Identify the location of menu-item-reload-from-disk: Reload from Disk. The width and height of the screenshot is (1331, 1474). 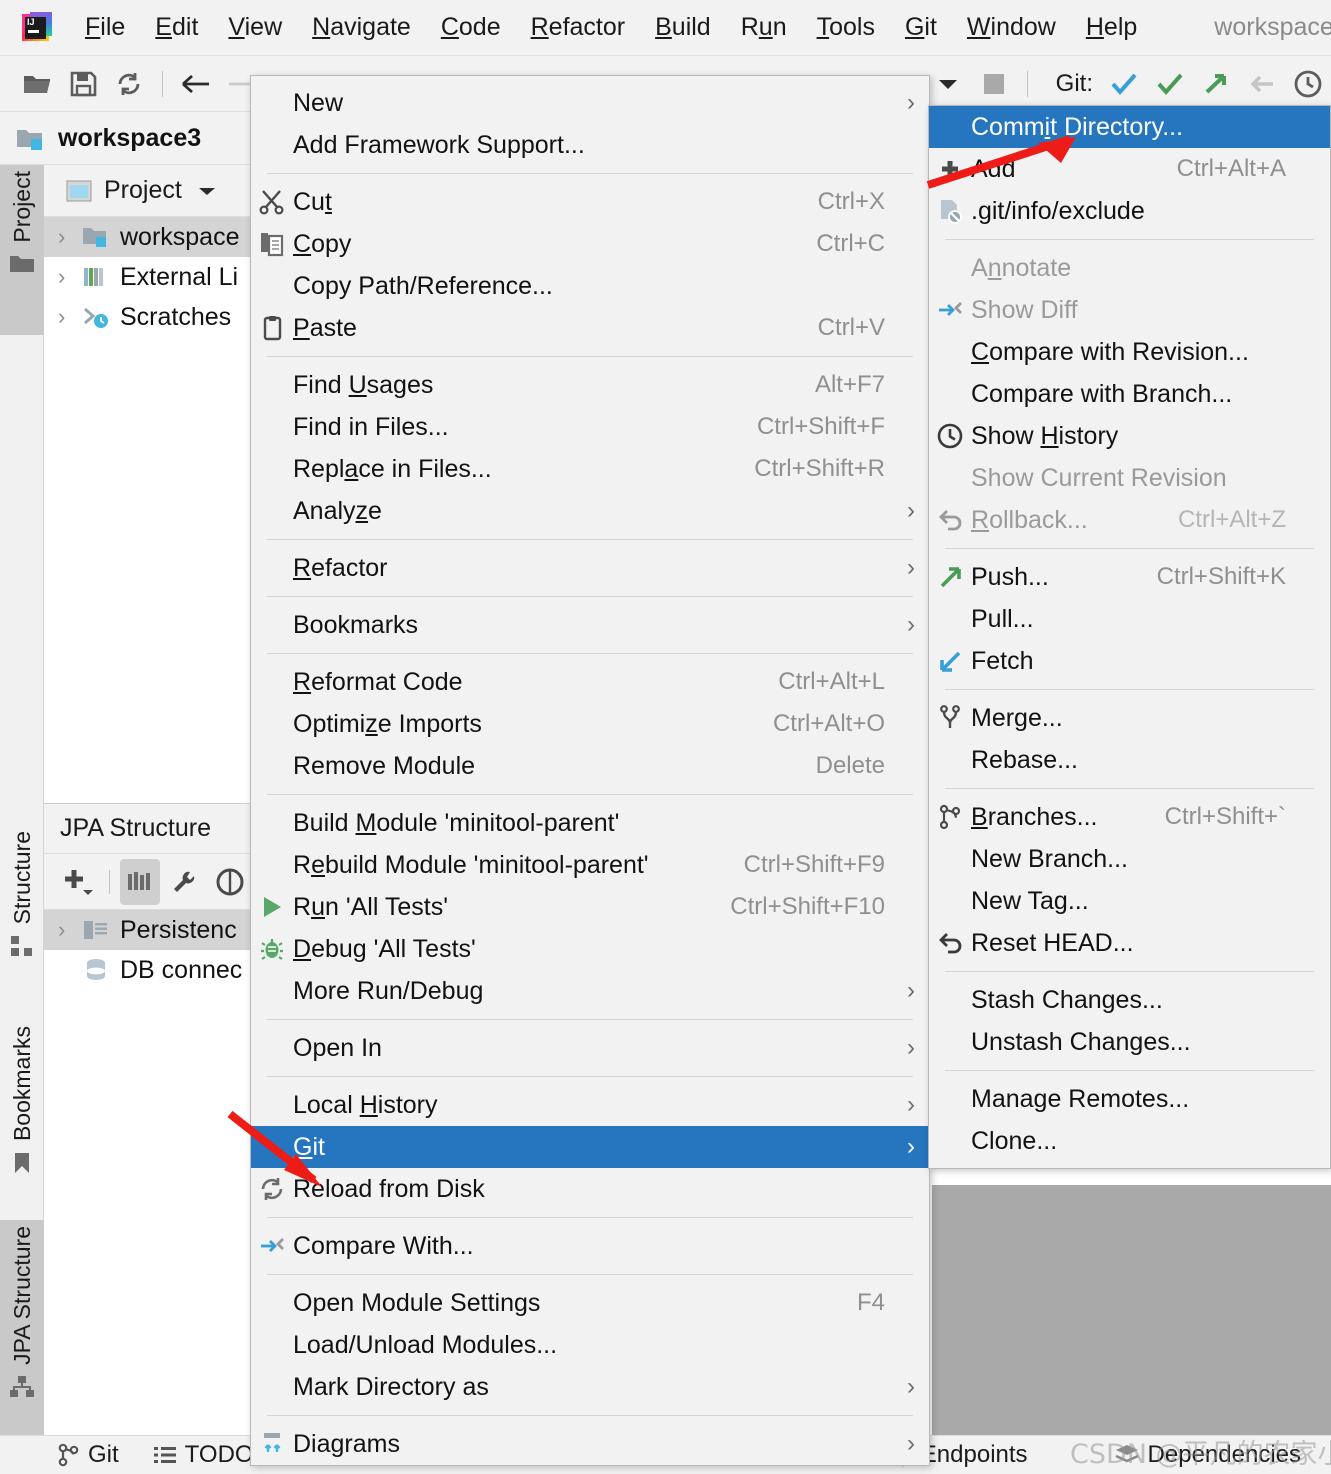
(590, 1189).